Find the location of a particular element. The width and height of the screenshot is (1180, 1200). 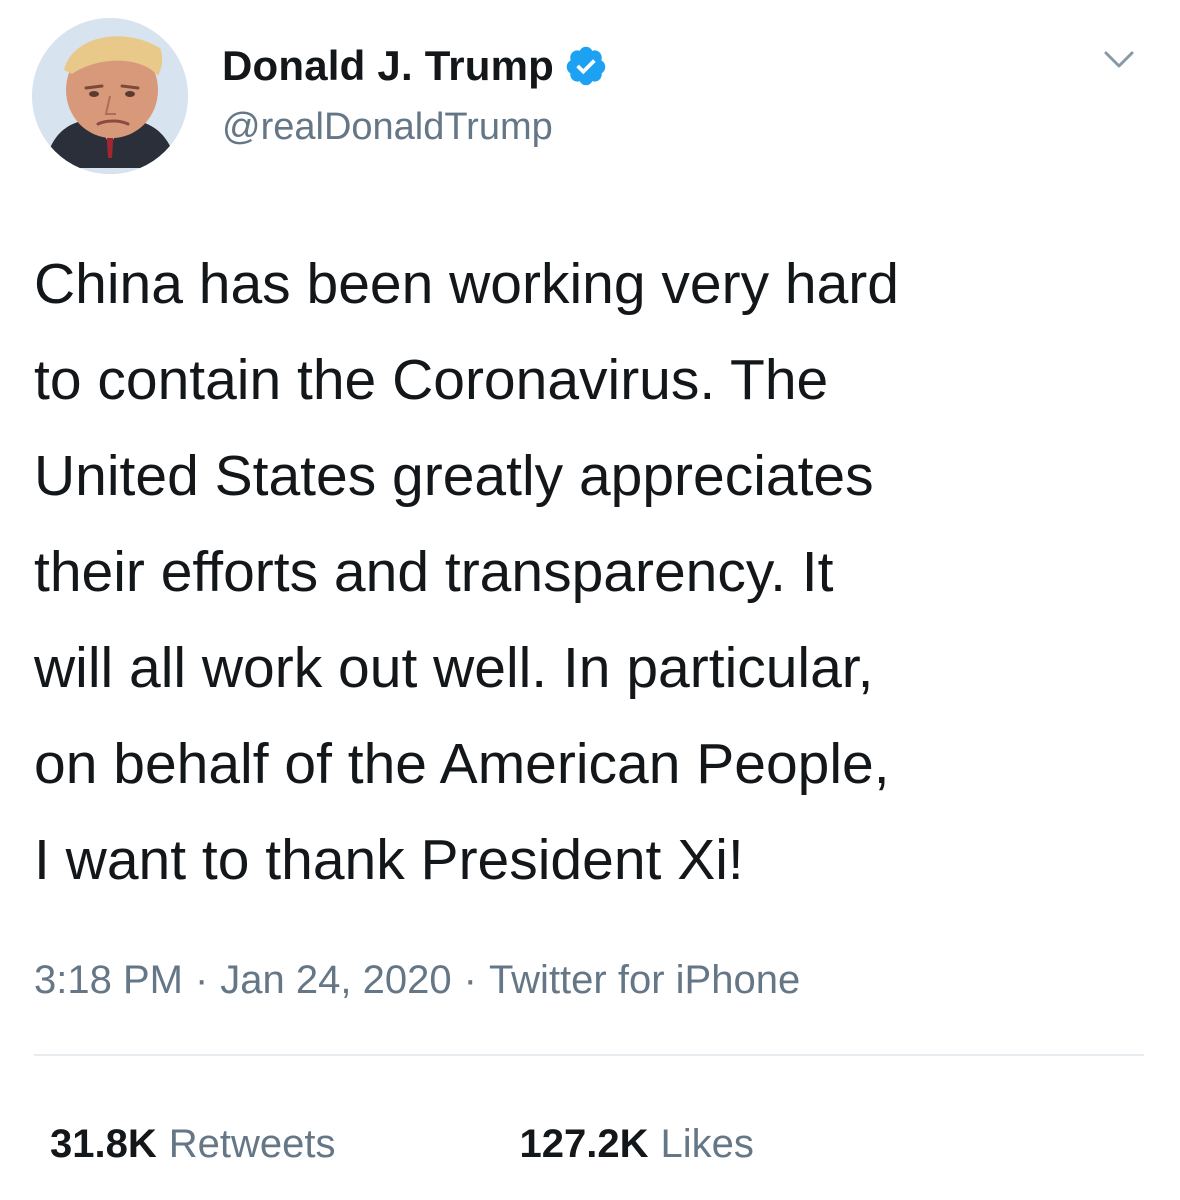

likes-label: Likes is located at coordinates (707, 1144).